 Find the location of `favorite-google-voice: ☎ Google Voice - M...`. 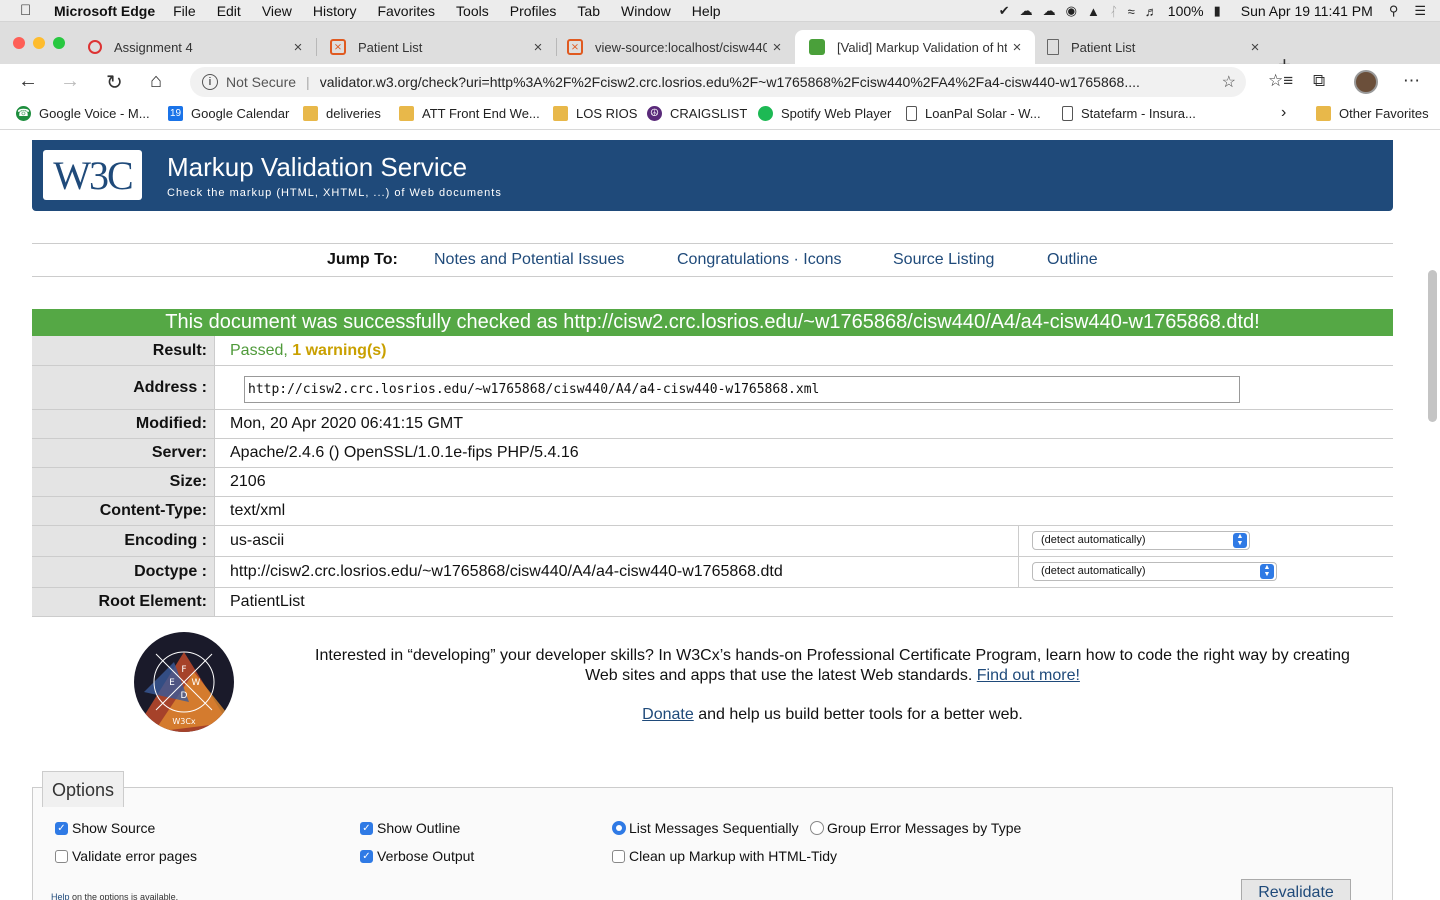

favorite-google-voice: ☎ Google Voice - M... is located at coordinates (83, 113).